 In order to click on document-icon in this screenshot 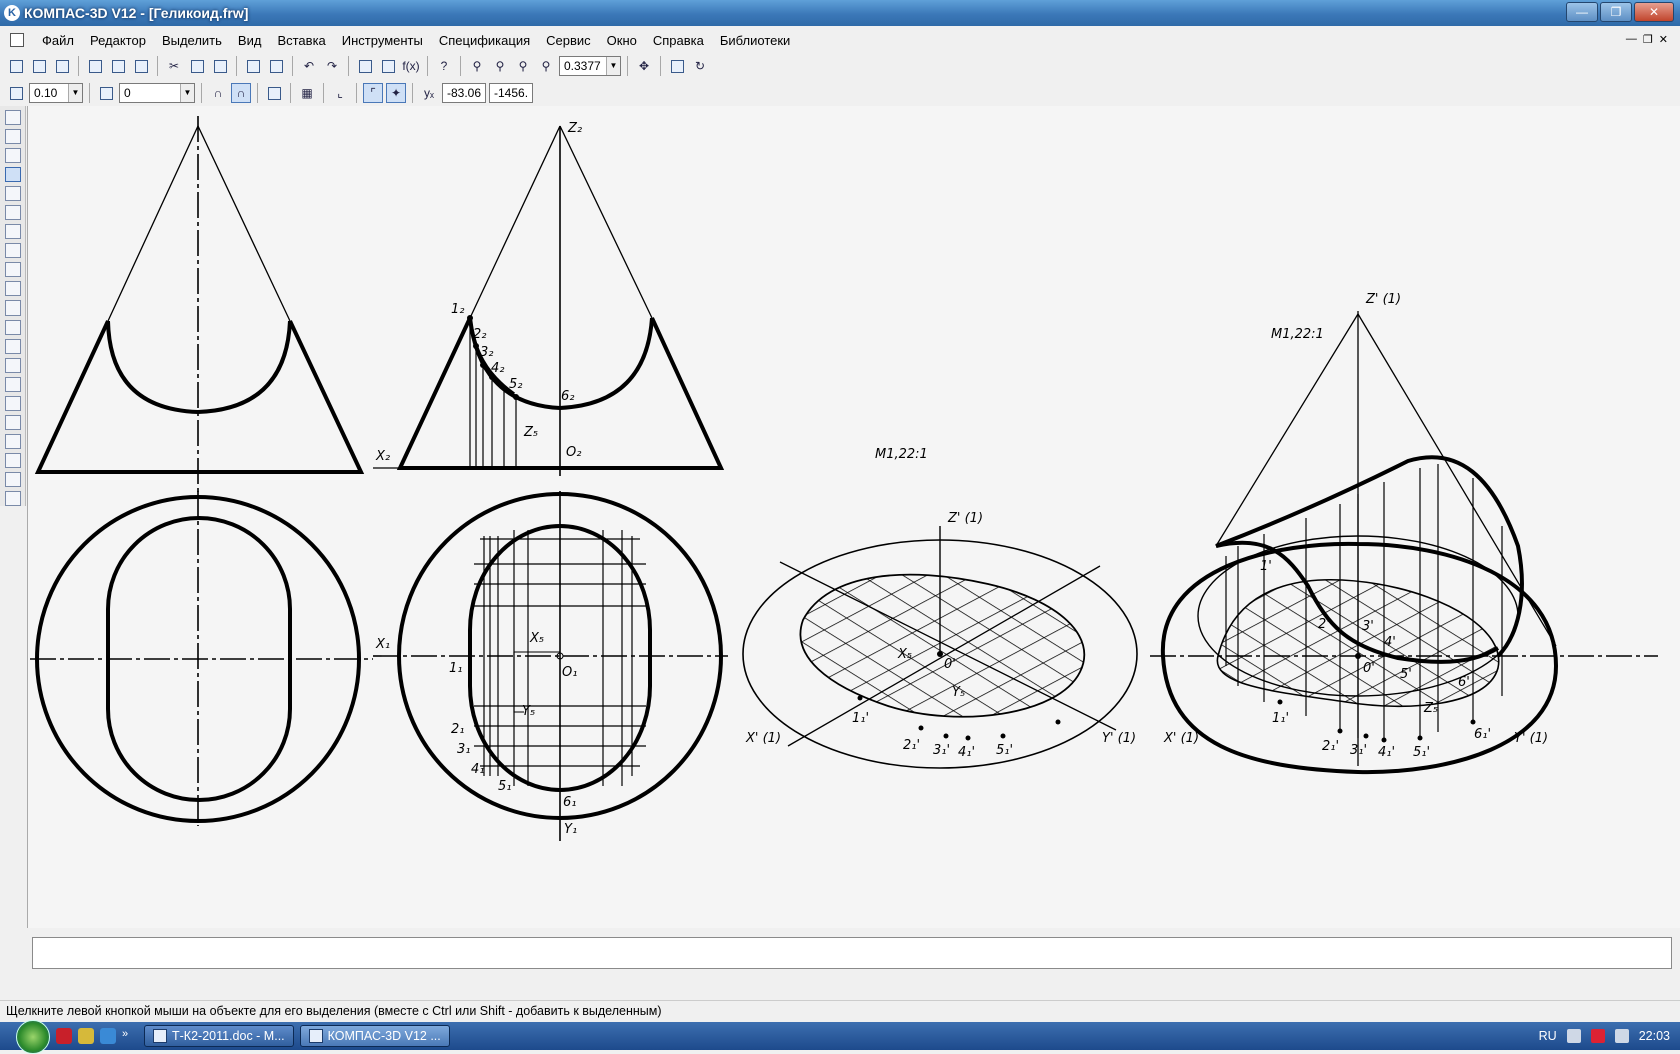, I will do `click(17, 40)`.